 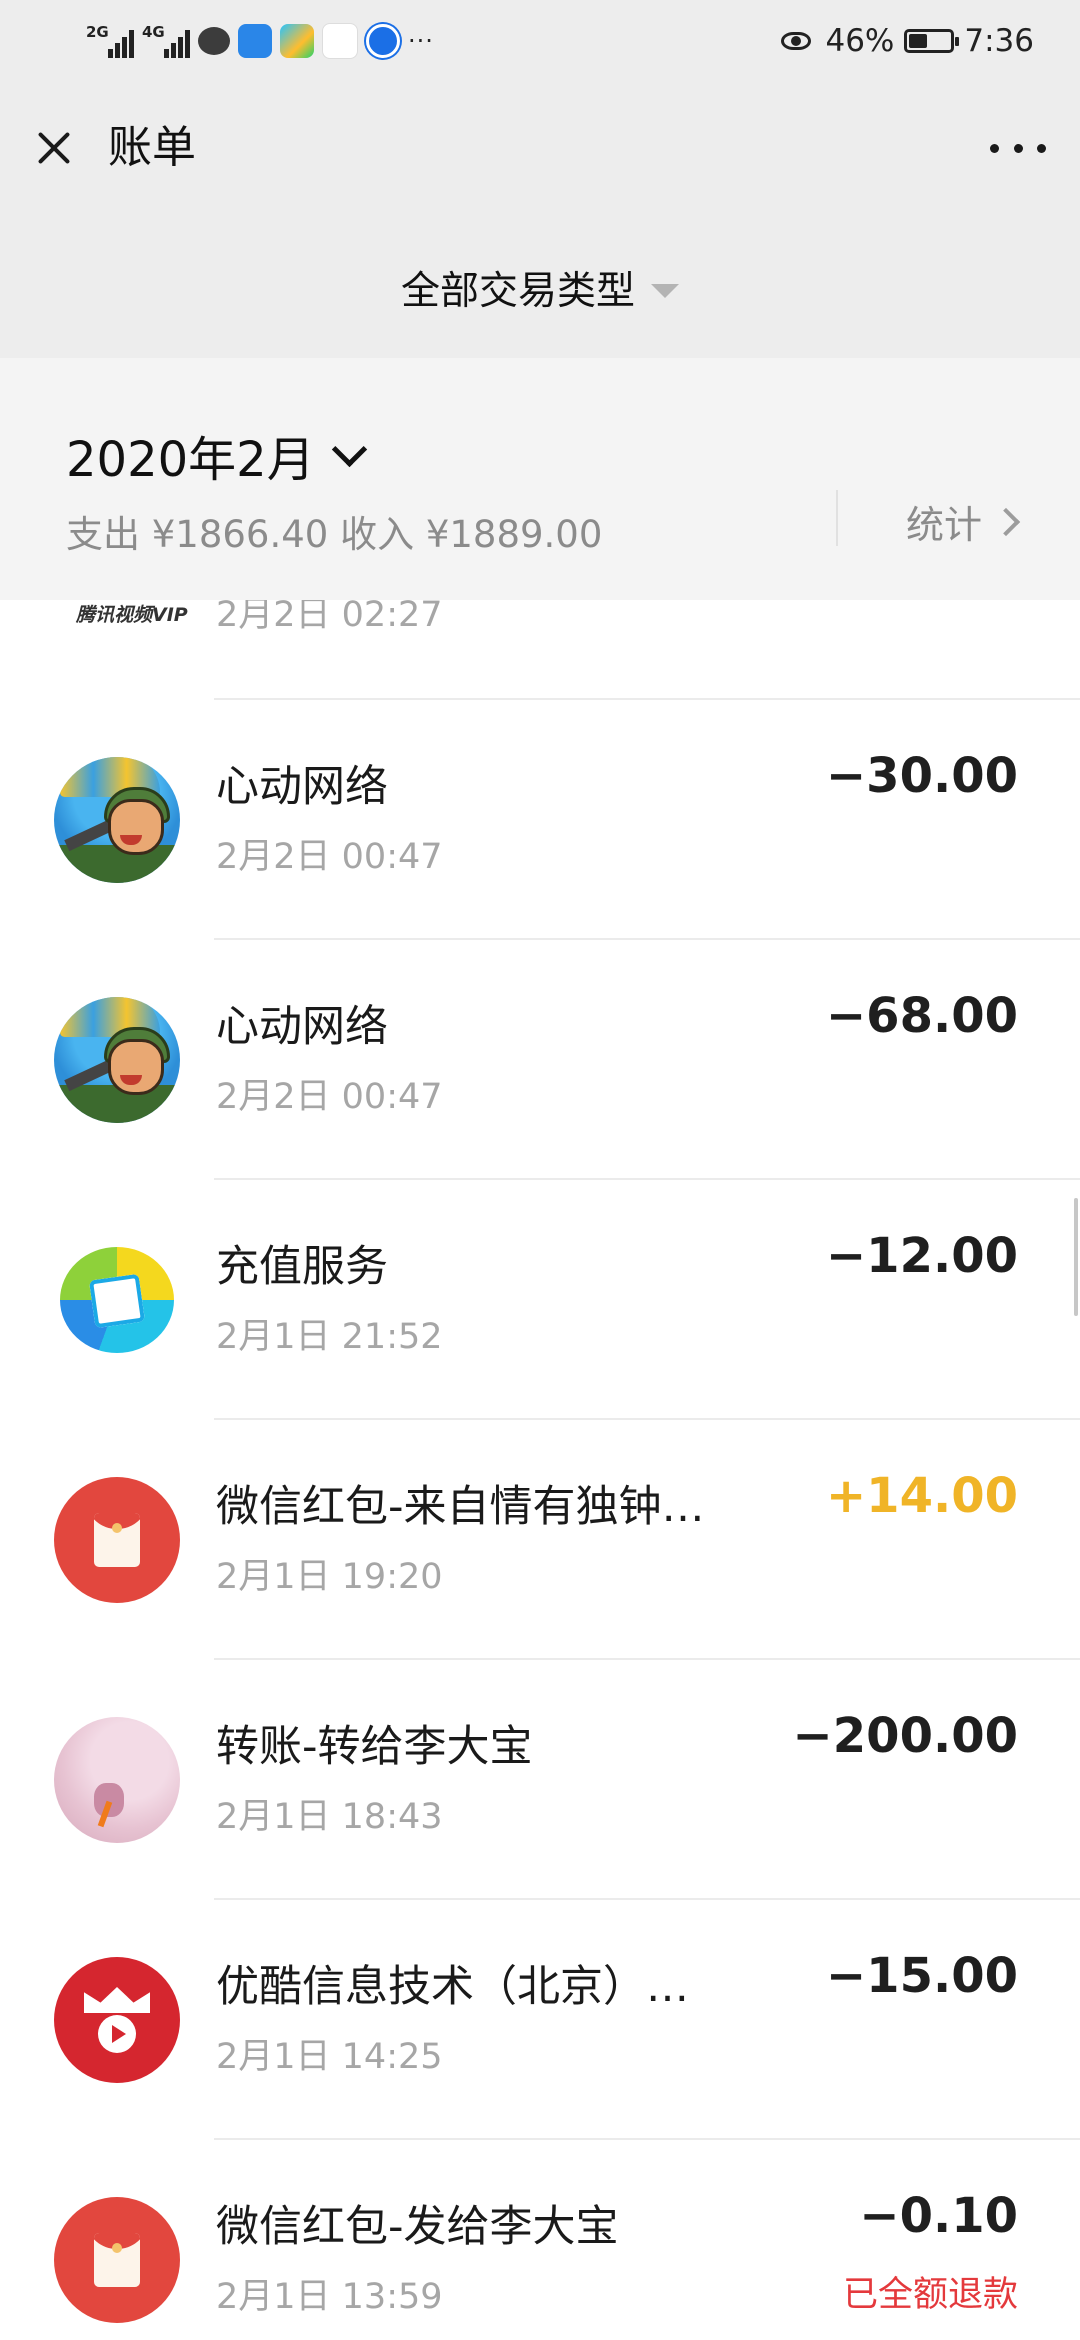 What do you see at coordinates (540, 1300) in the screenshot?
I see `list-item: 充值服务 2月1日 21:52 −12.00` at bounding box center [540, 1300].